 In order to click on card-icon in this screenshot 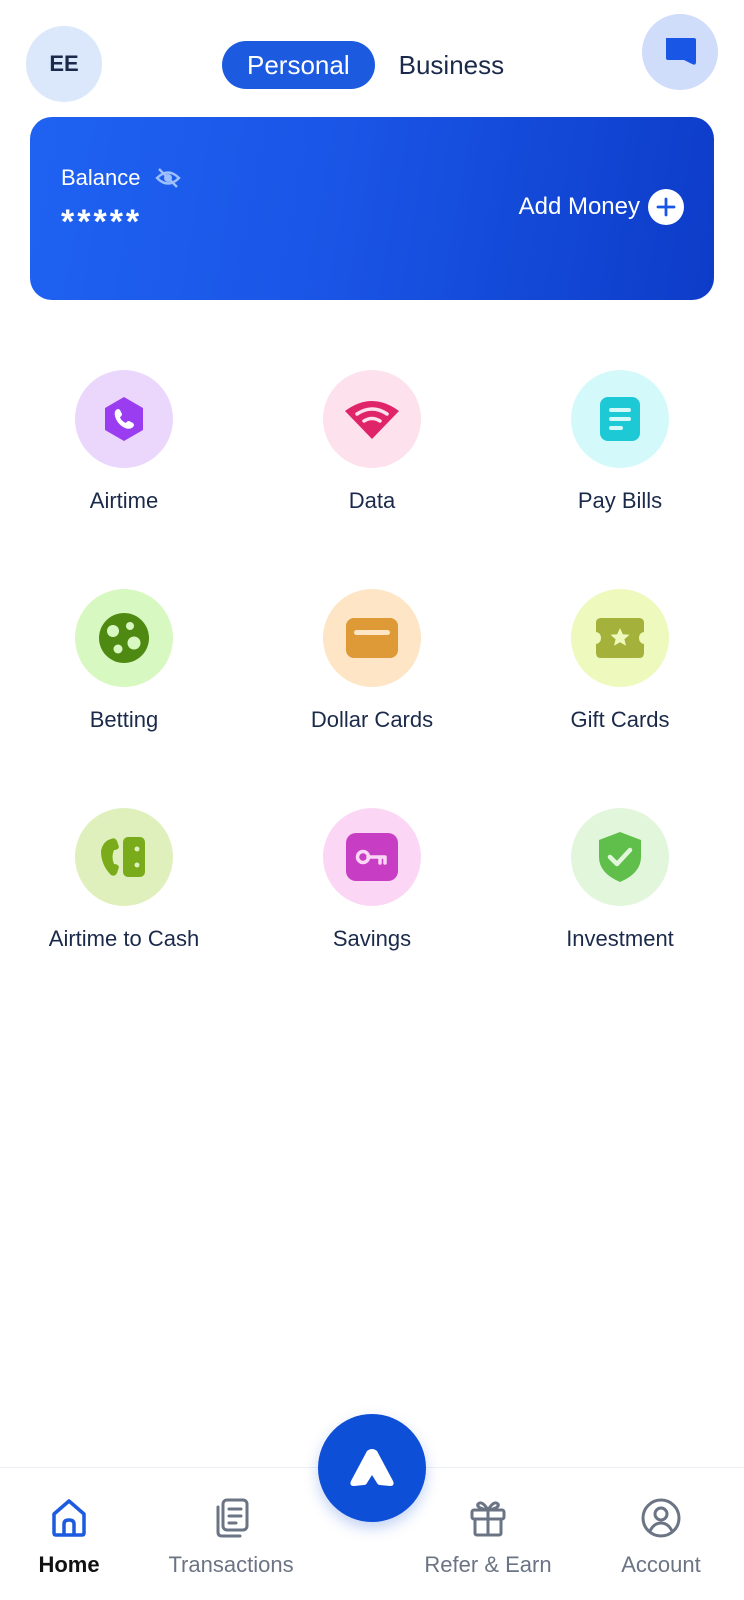, I will do `click(372, 638)`.